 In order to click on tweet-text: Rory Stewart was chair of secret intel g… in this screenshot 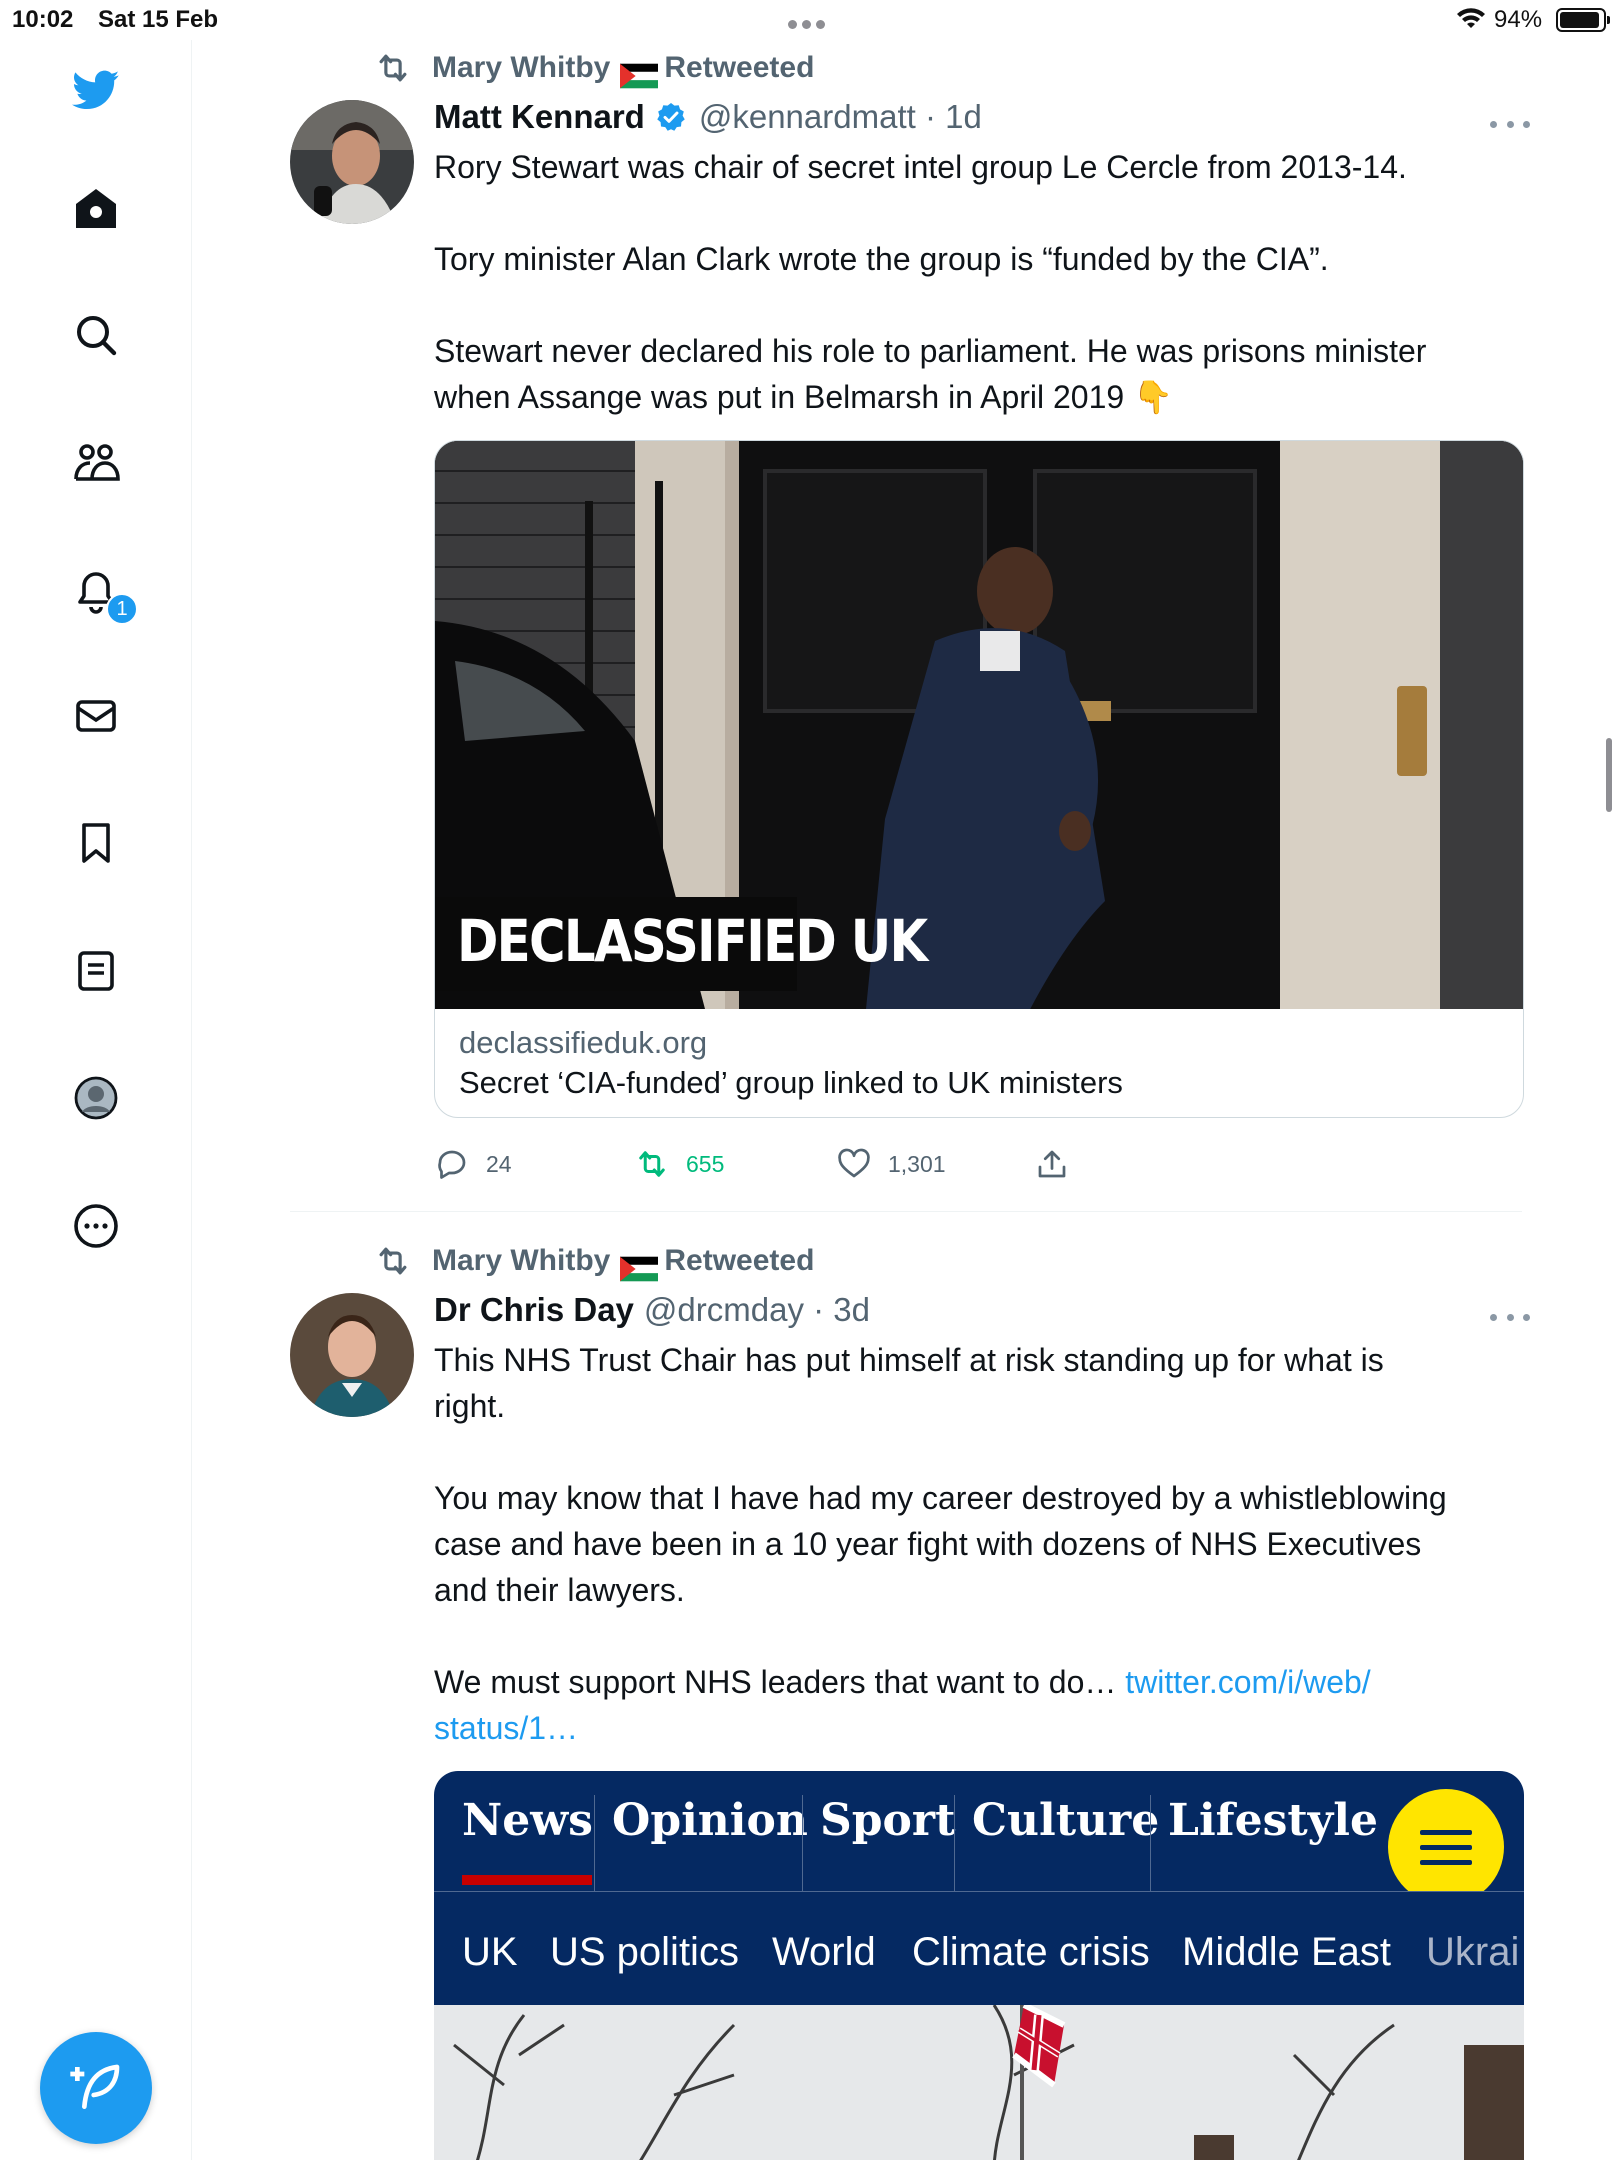, I will do `click(979, 282)`.